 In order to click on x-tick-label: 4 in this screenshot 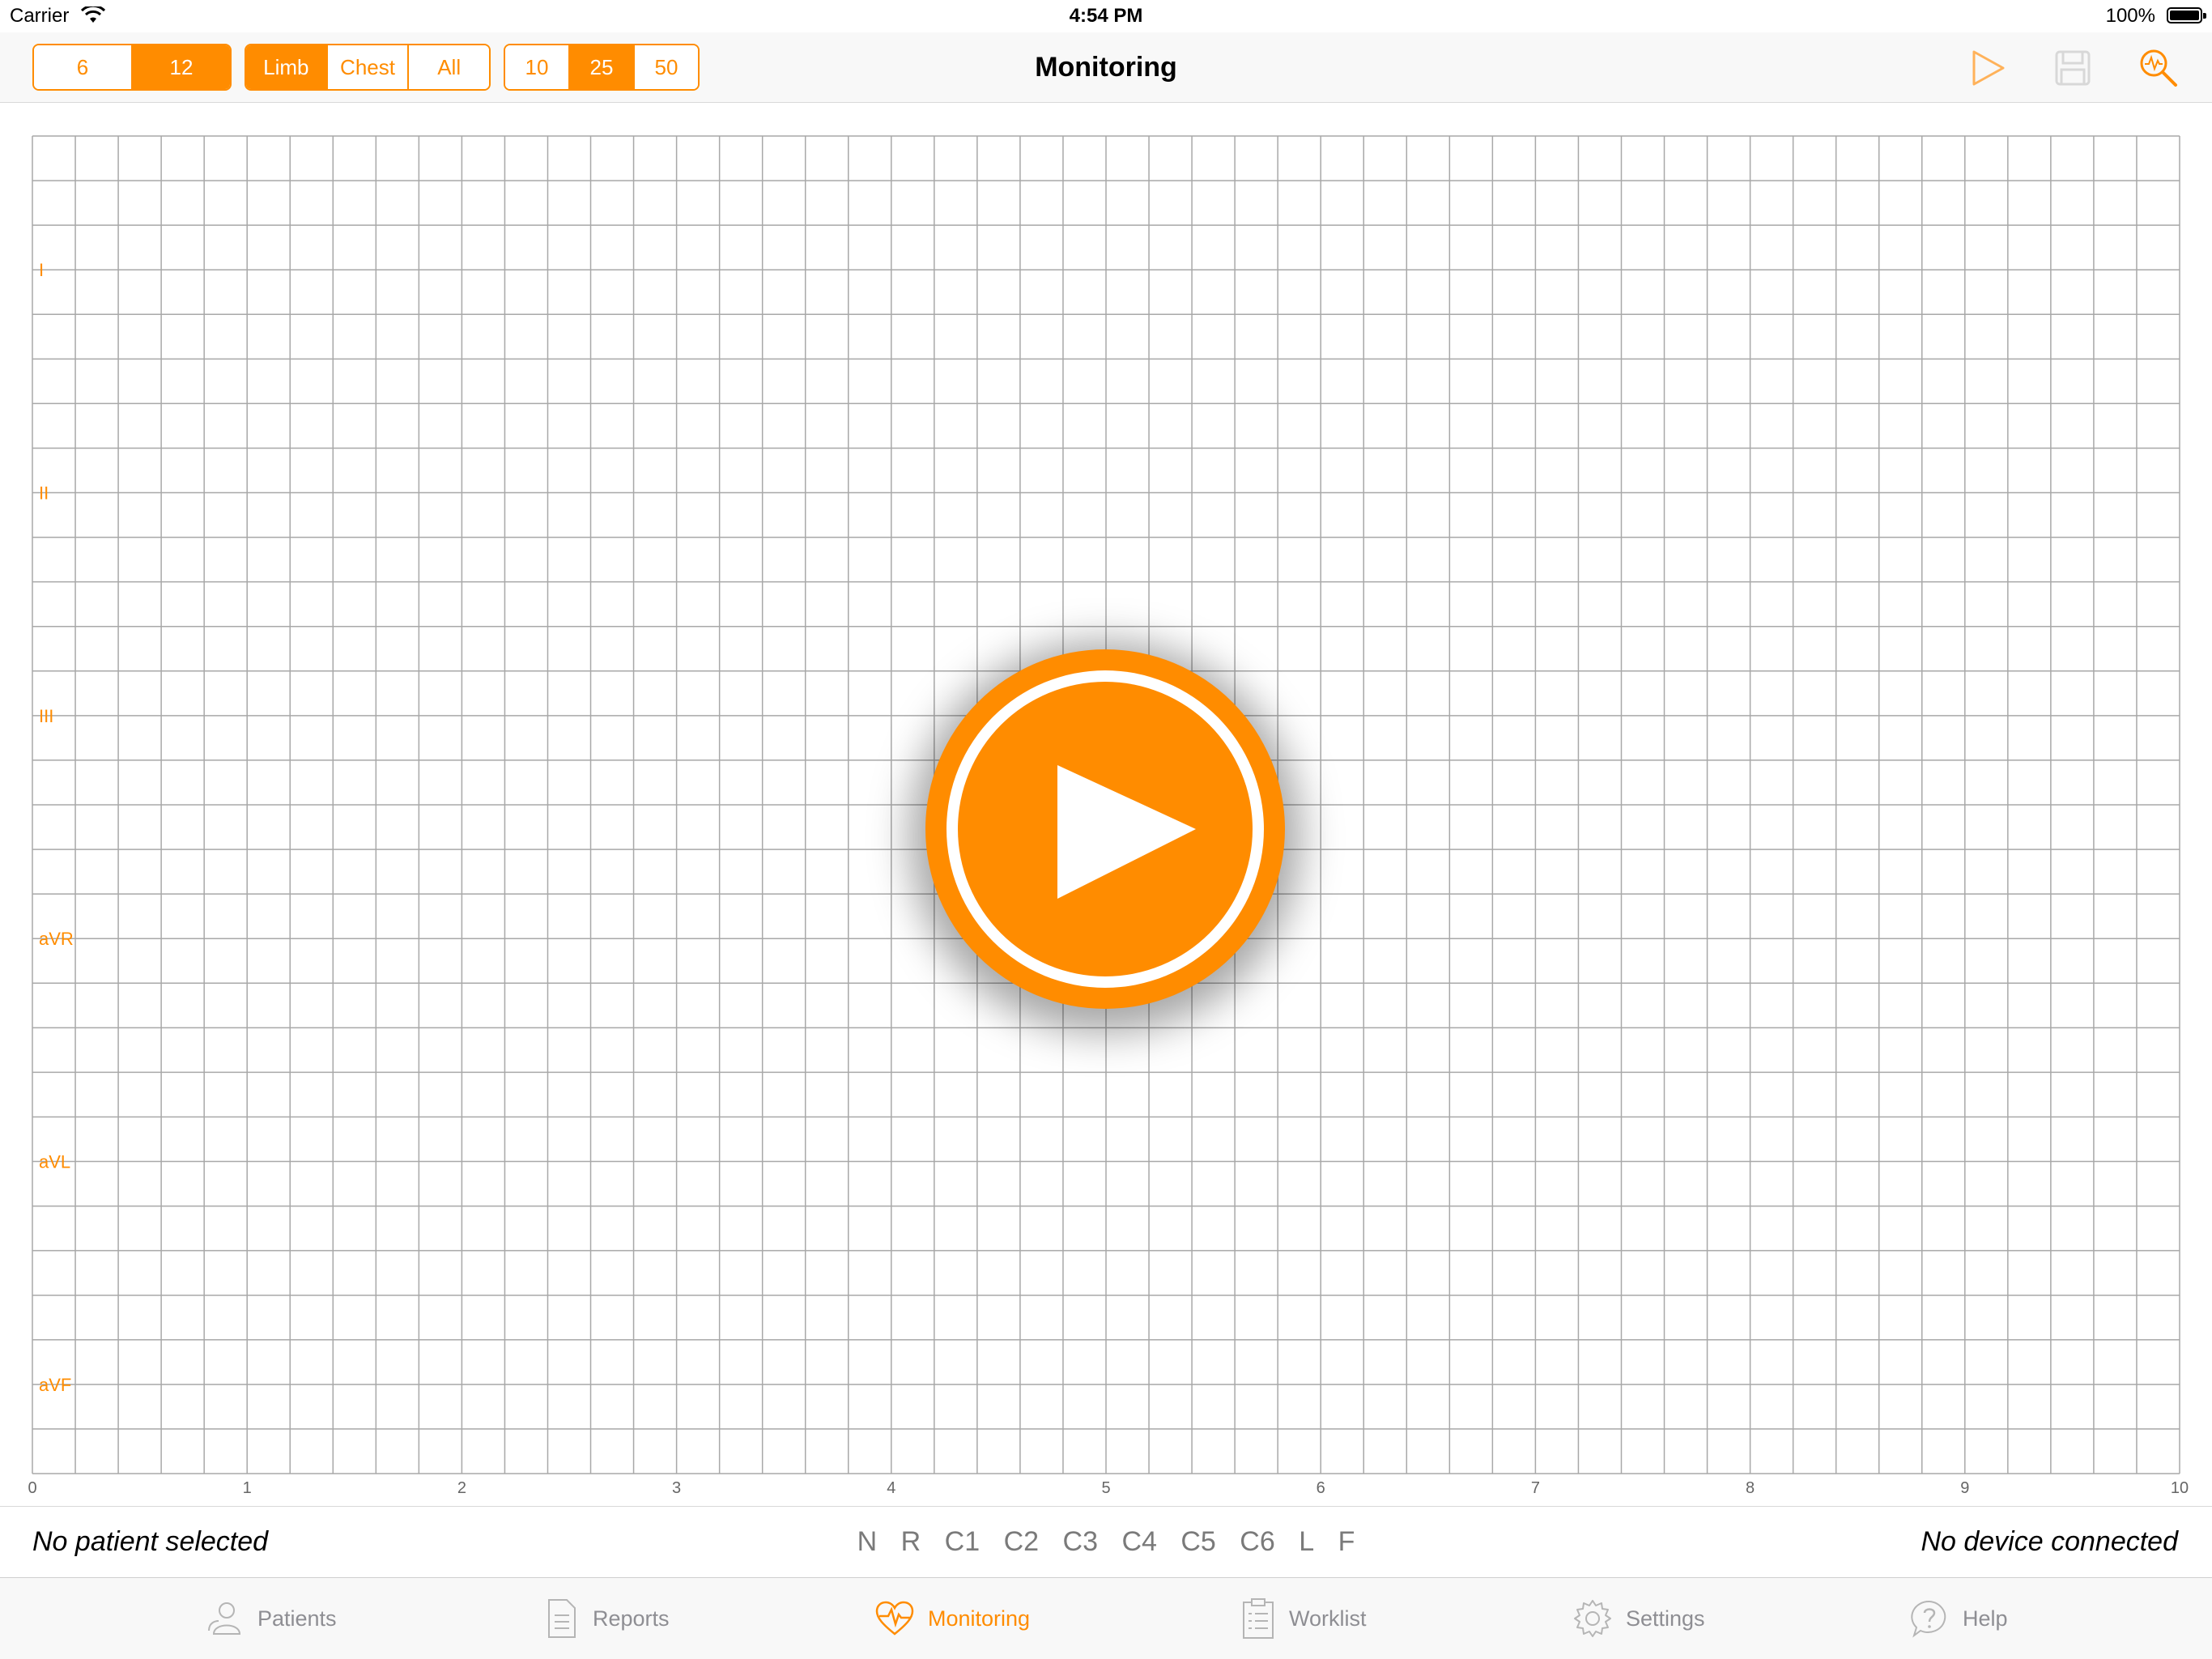, I will do `click(891, 1488)`.